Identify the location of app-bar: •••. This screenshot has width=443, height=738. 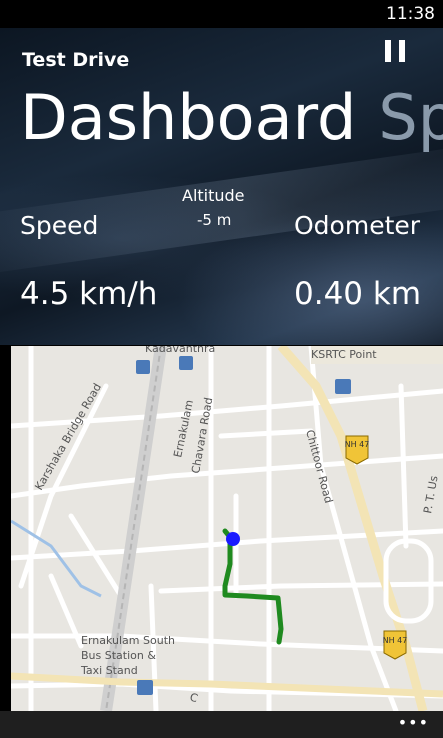
(221, 724).